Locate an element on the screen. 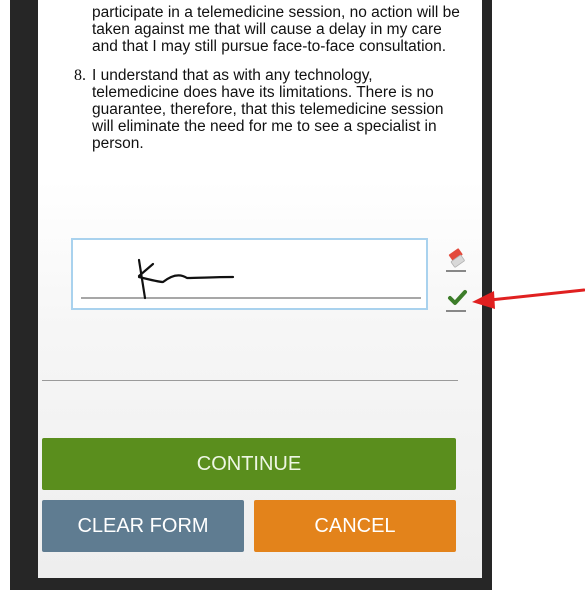 Image resolution: width=585 pixels, height=590 pixels. consent-clause-8-number: 8. is located at coordinates (80, 75).